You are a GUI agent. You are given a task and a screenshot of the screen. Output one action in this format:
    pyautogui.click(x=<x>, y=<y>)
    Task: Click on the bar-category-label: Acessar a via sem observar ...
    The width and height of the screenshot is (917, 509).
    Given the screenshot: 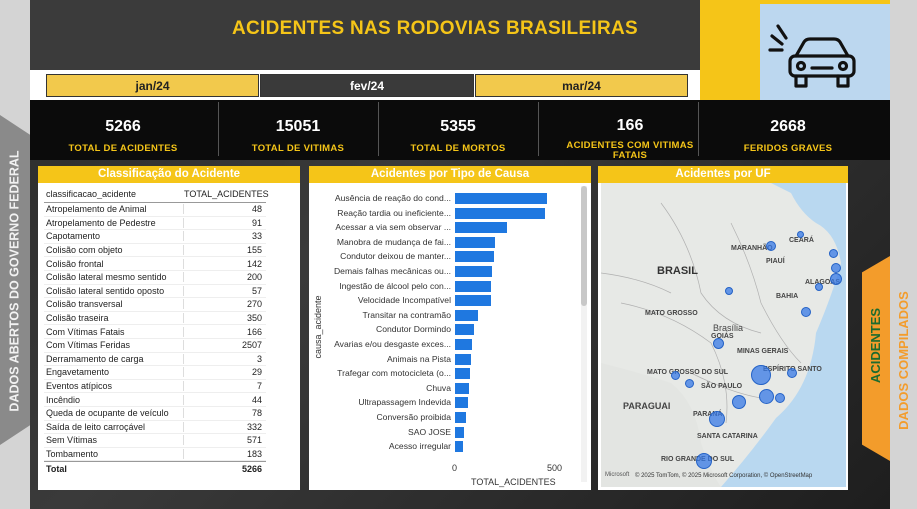 What is the action you would take?
    pyautogui.click(x=393, y=227)
    